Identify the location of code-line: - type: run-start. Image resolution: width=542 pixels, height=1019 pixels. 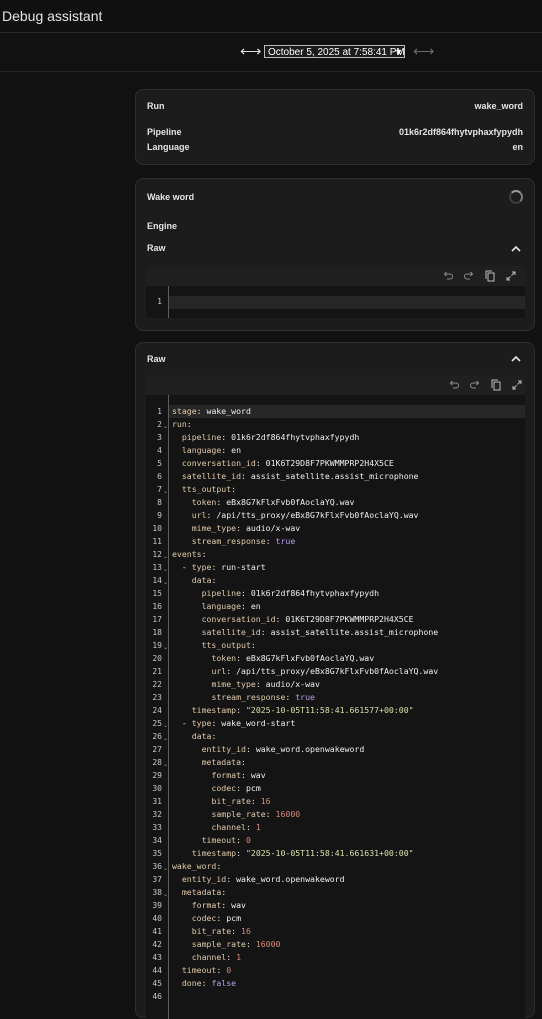
(219, 567).